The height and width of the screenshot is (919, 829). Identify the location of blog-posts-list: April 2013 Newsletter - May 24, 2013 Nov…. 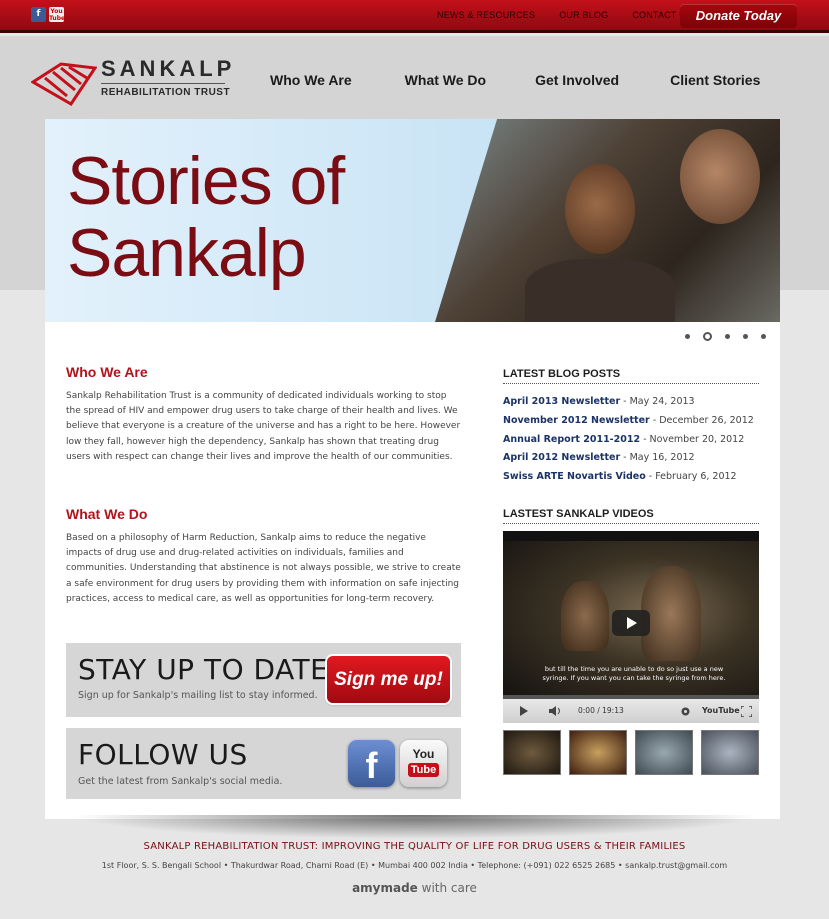
(633, 440).